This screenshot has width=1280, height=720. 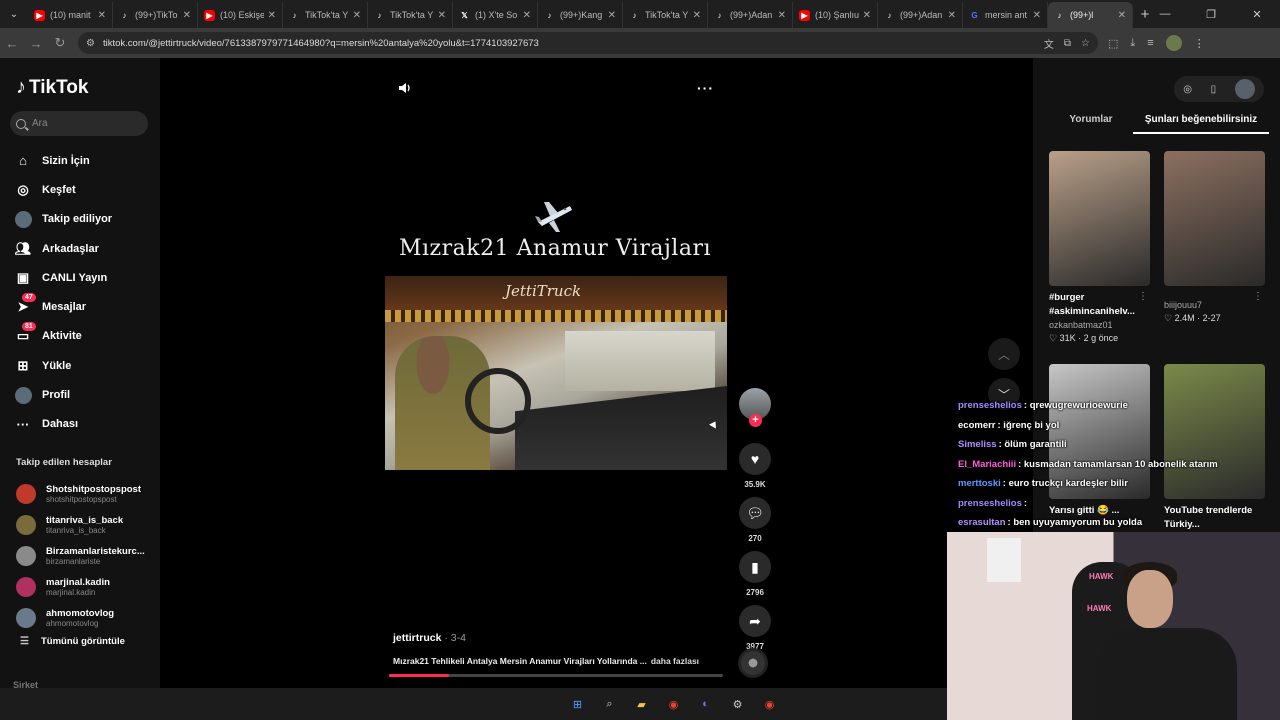 What do you see at coordinates (25, 333) in the screenshot?
I see `activity-icon: ▭ 81` at bounding box center [25, 333].